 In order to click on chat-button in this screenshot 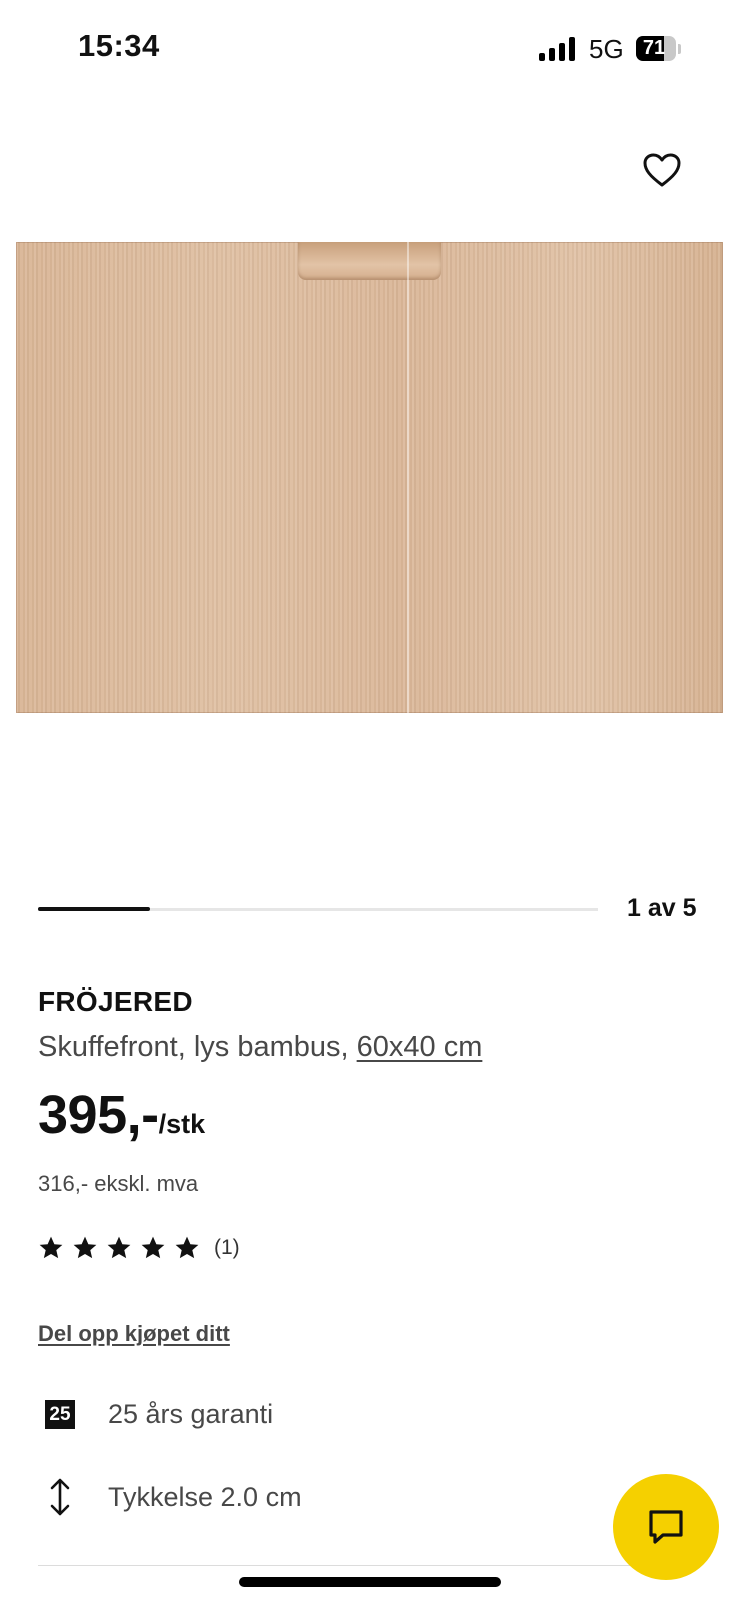, I will do `click(666, 1527)`.